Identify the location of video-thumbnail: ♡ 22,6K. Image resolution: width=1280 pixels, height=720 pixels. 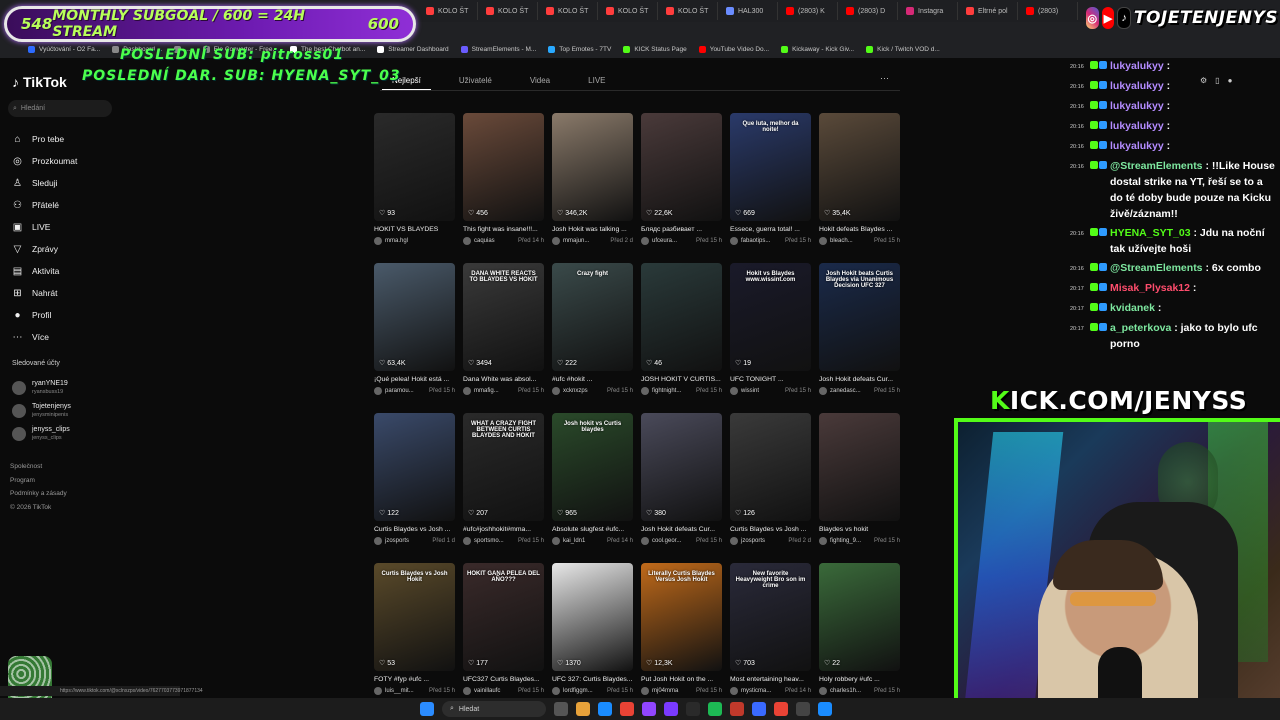
(681, 167).